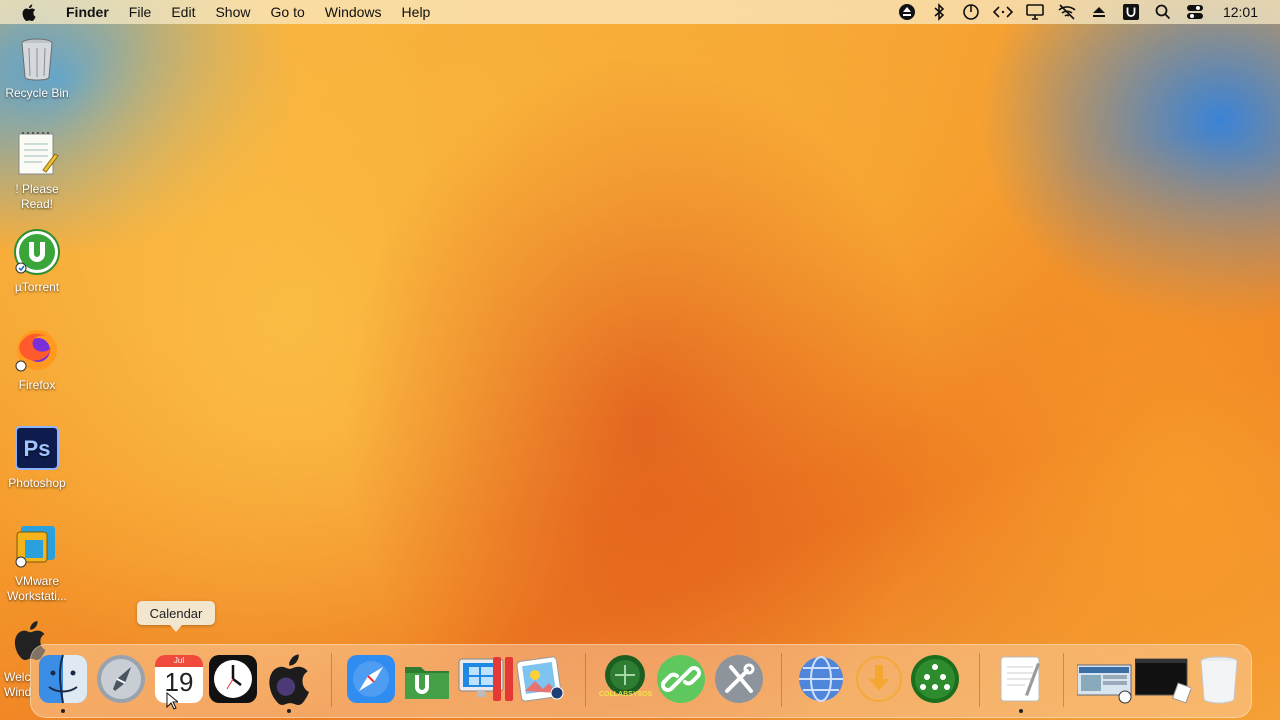 The image size is (1280, 720). What do you see at coordinates (140, 12) in the screenshot?
I see `menu-file: File` at bounding box center [140, 12].